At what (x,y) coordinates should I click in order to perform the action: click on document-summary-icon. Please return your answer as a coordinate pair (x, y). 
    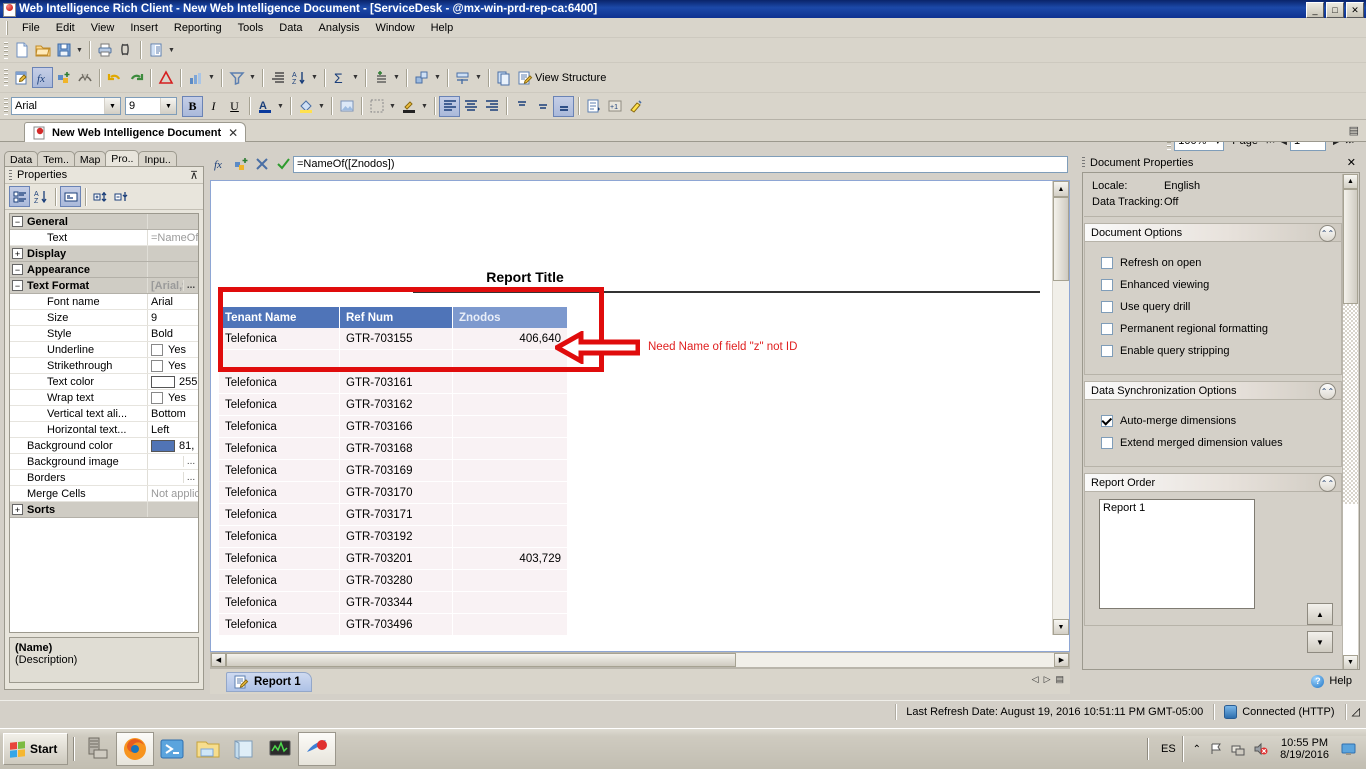
    Looking at the image, I should click on (155, 50).